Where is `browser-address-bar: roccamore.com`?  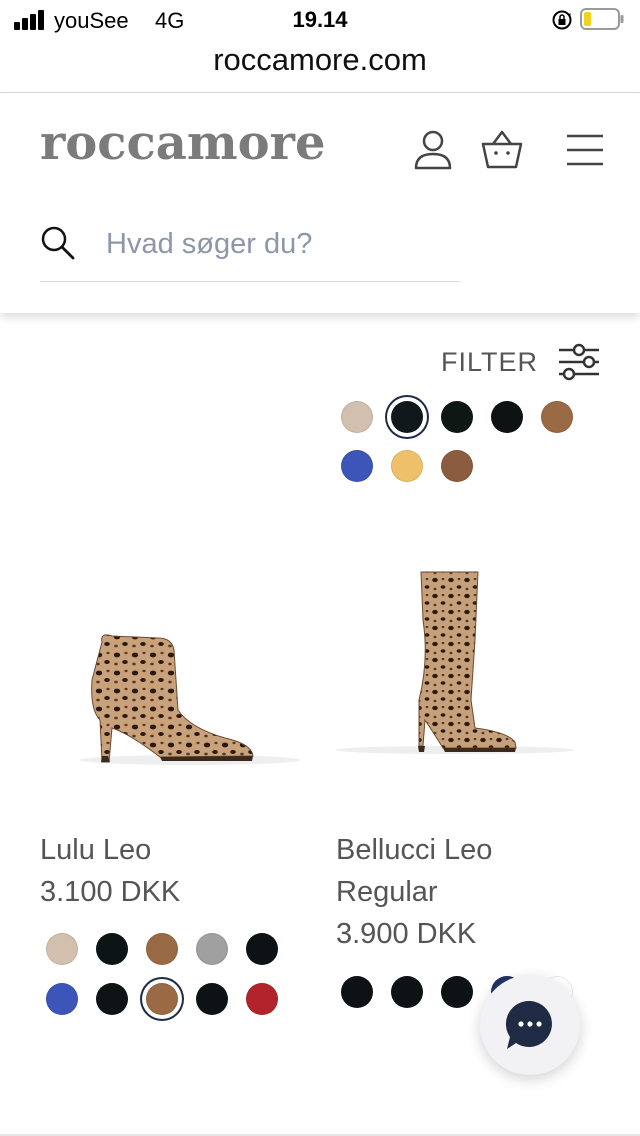 browser-address-bar: roccamore.com is located at coordinates (320, 66).